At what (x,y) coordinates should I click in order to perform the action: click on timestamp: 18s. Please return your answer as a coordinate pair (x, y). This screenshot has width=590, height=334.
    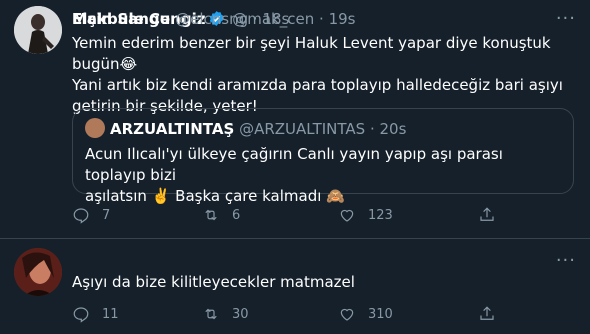
    Looking at the image, I should click on (275, 19).